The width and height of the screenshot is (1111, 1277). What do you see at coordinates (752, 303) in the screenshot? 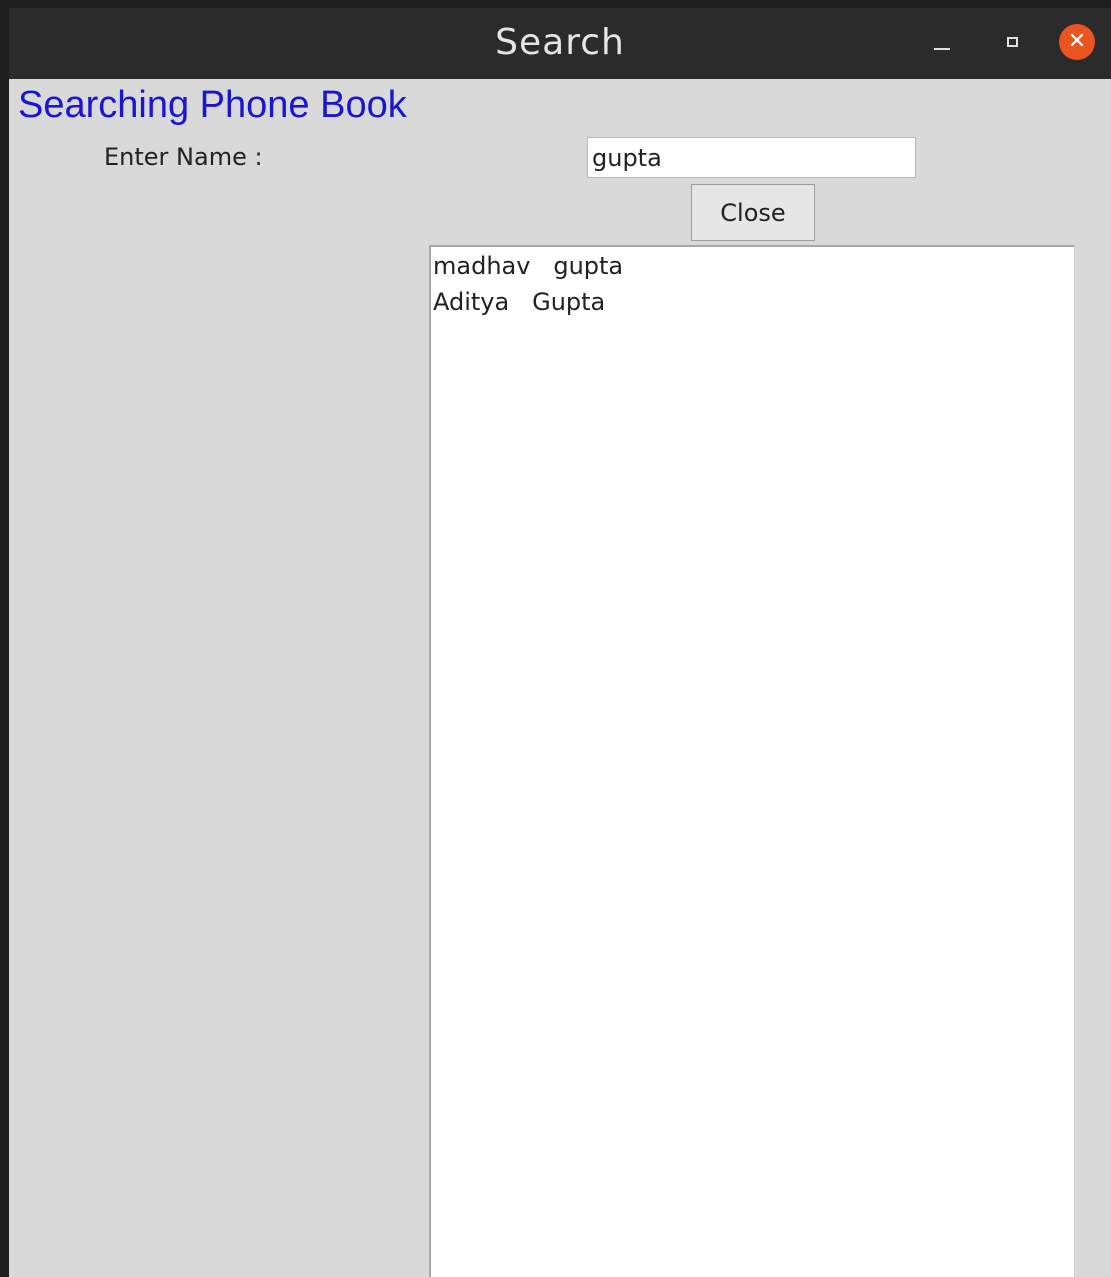
I see `list-item: Aditya Gupta` at bounding box center [752, 303].